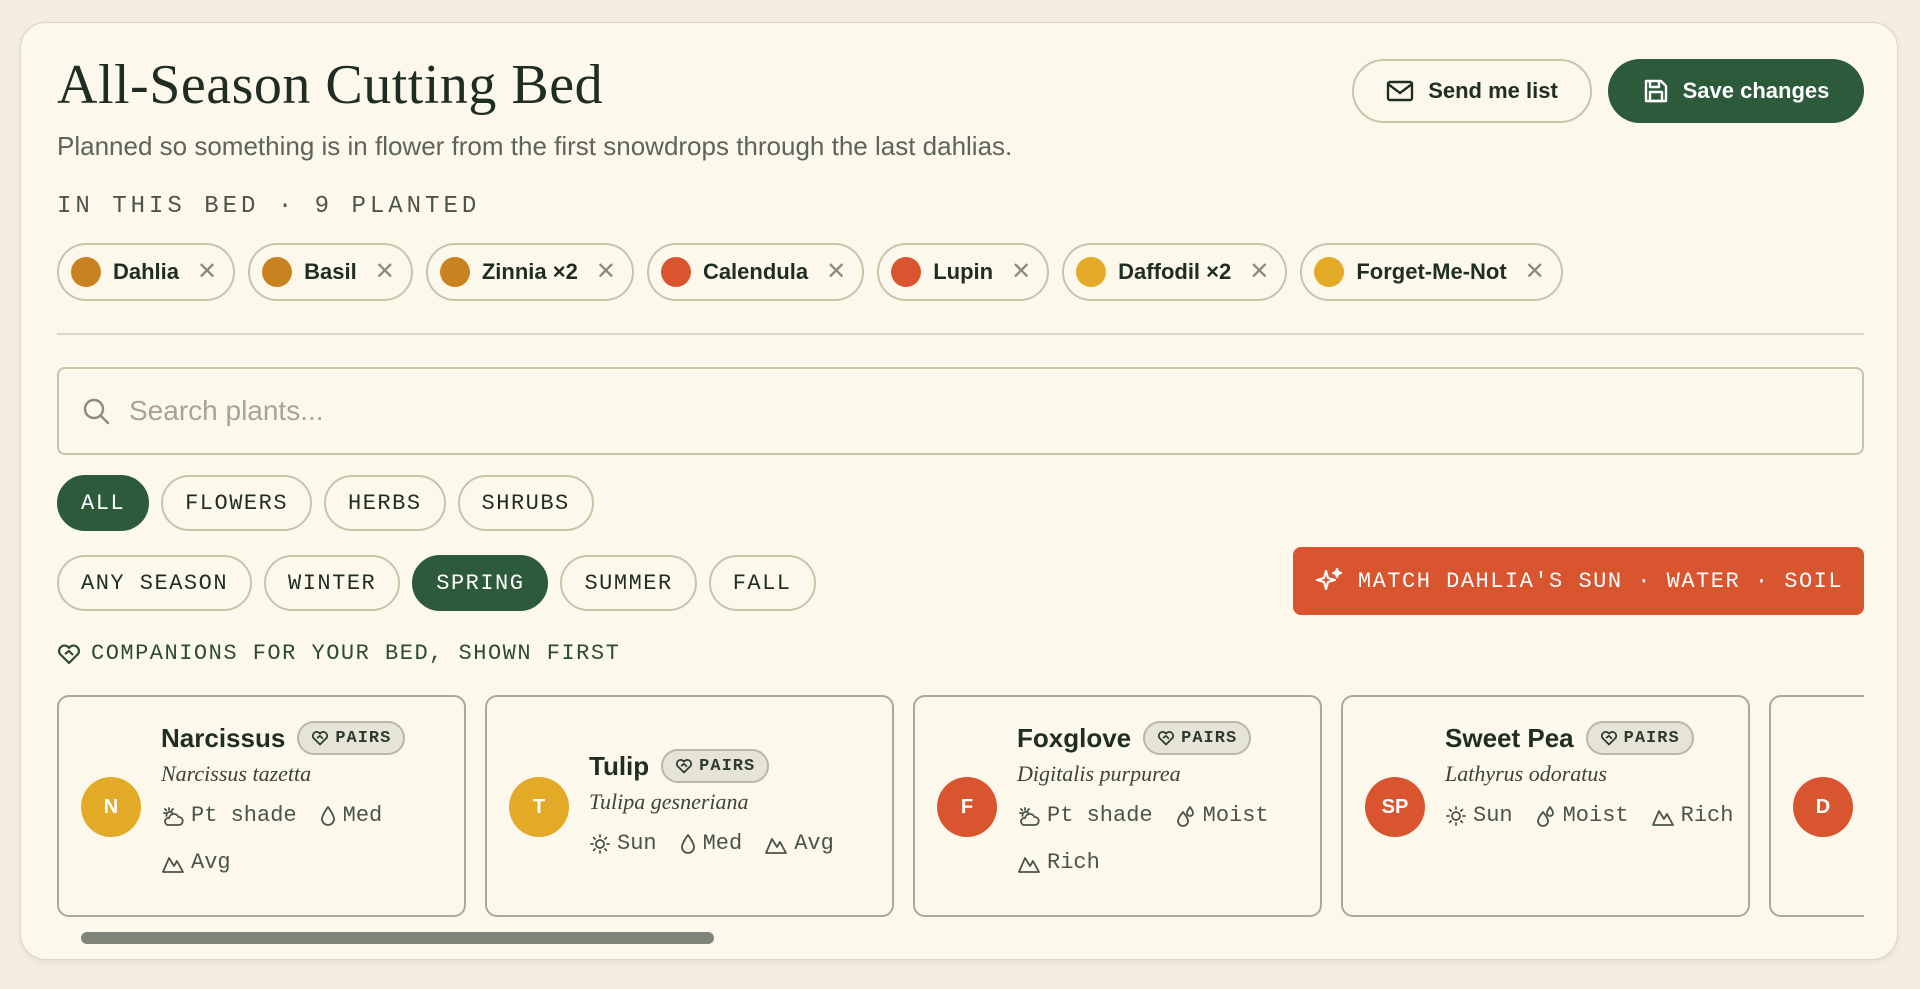 The width and height of the screenshot is (1920, 989). Describe the element at coordinates (619, 765) in the screenshot. I see `plant-name: Tulip` at that location.